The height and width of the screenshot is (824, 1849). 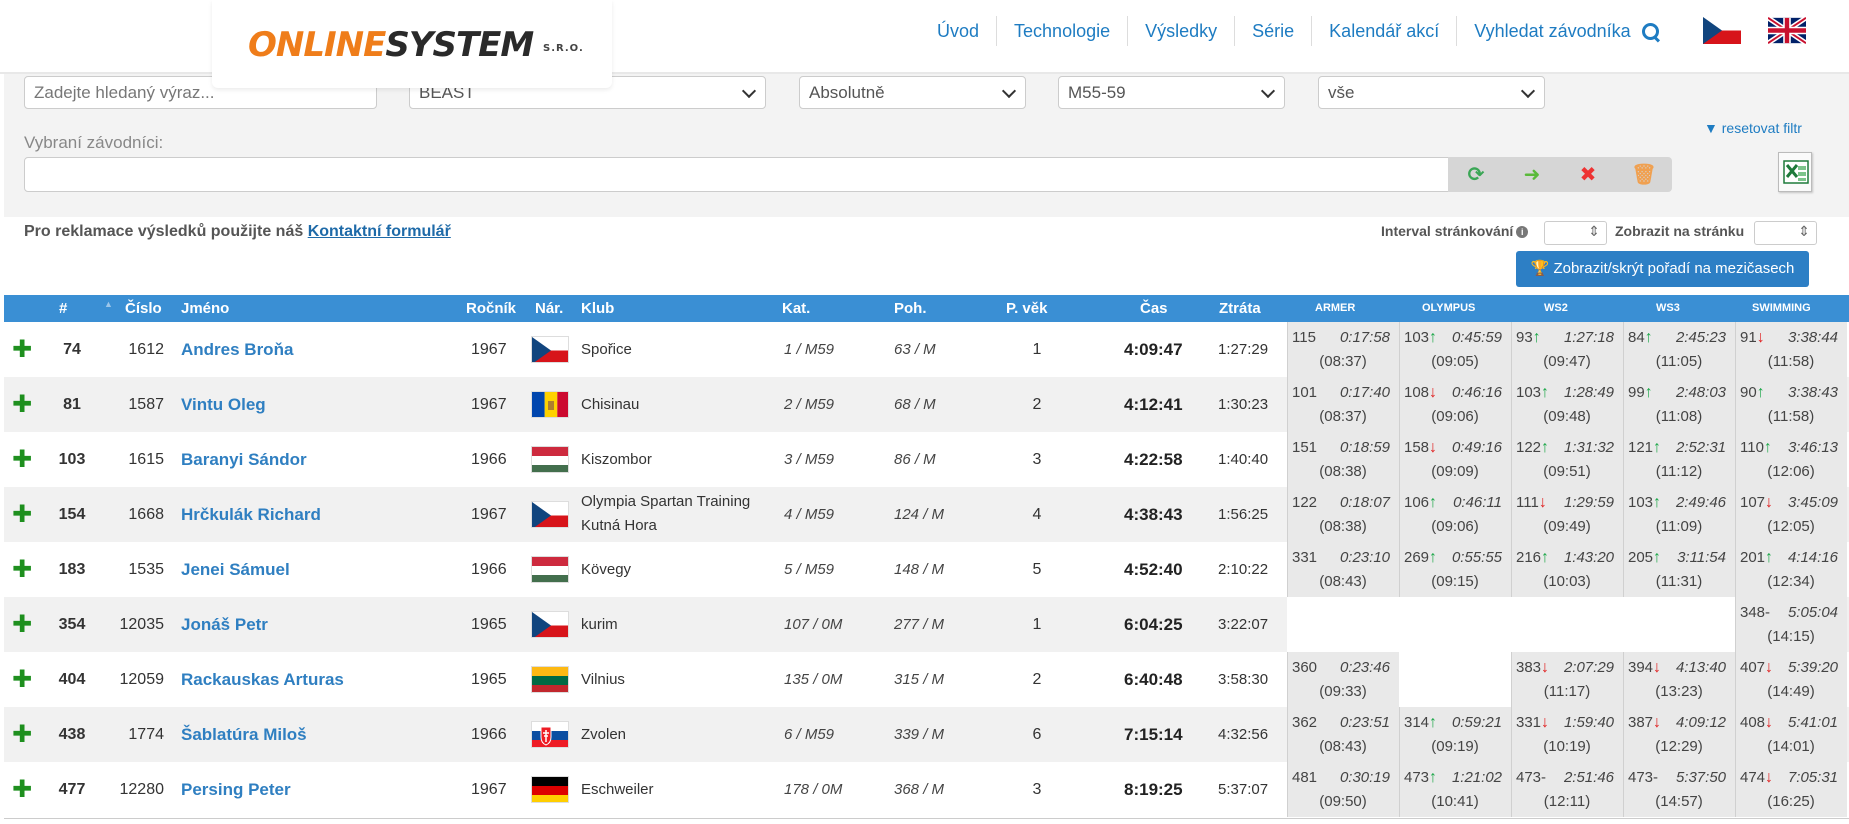 I want to click on split-cell-empty, so click(x=1679, y=624).